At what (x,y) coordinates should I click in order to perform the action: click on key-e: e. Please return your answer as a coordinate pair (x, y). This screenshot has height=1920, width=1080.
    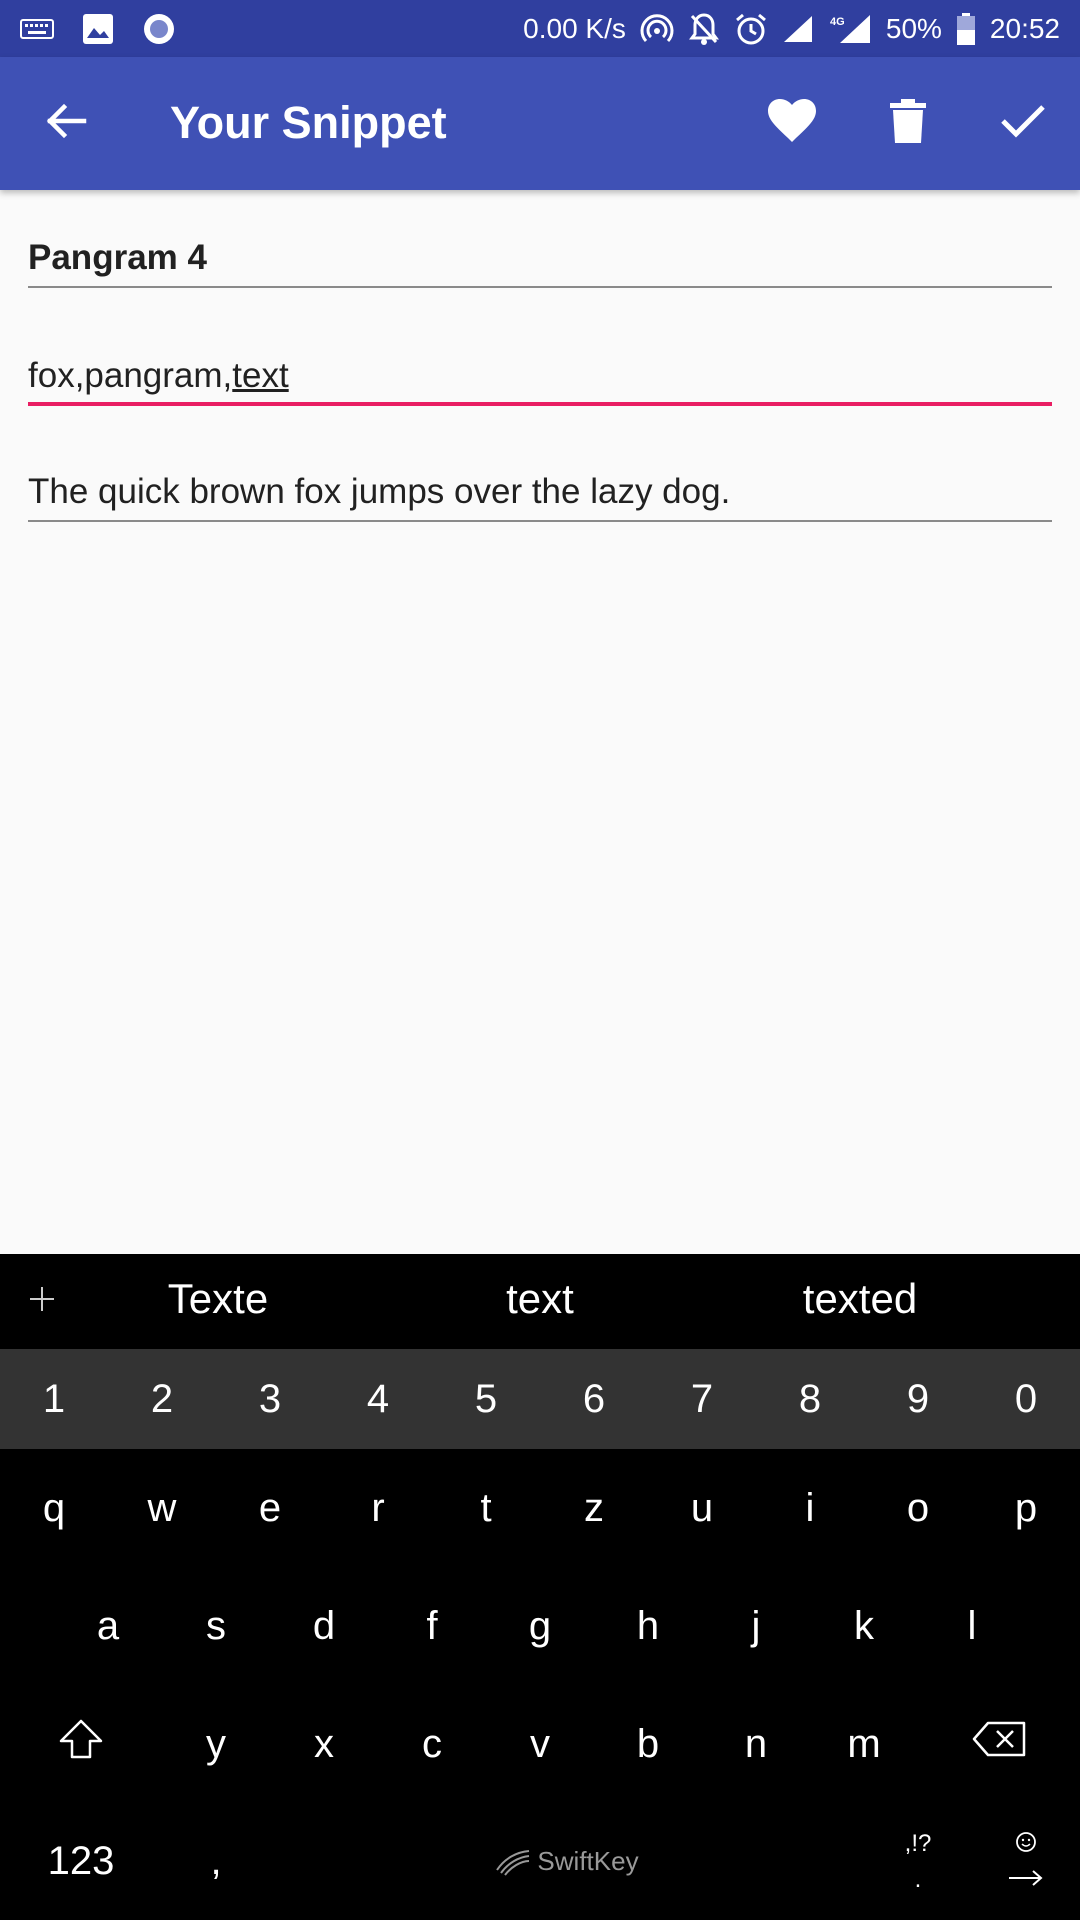
    Looking at the image, I should click on (270, 1508).